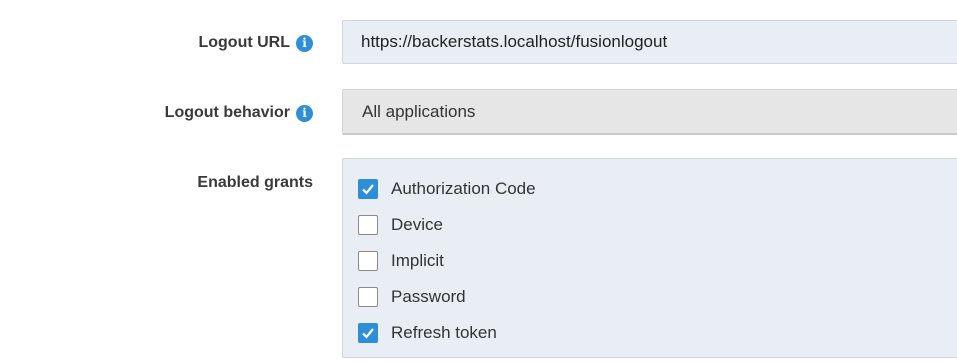 The image size is (957, 363). I want to click on grant-label: Refresh token, so click(444, 332).